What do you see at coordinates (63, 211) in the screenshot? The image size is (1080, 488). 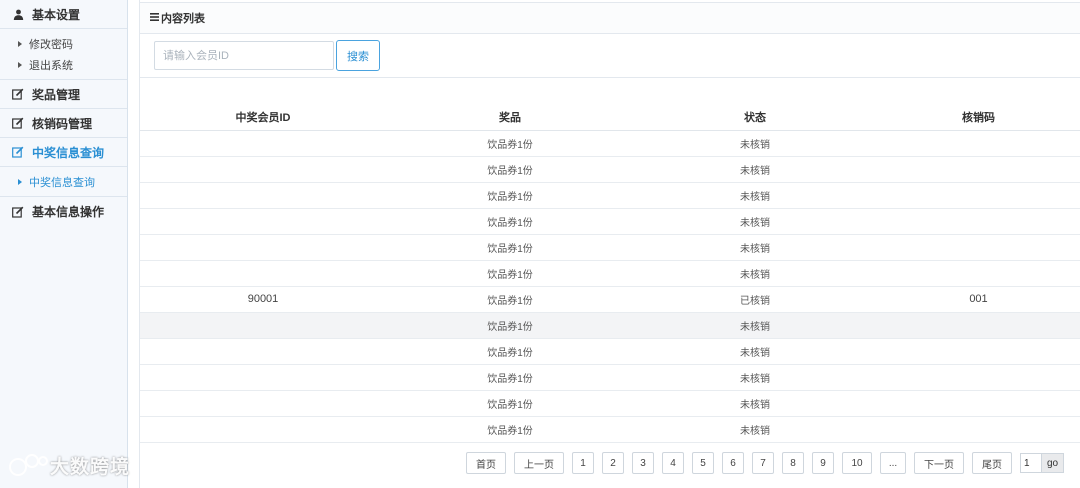 I see `menu-basic-info-ops: 基本信息操作` at bounding box center [63, 211].